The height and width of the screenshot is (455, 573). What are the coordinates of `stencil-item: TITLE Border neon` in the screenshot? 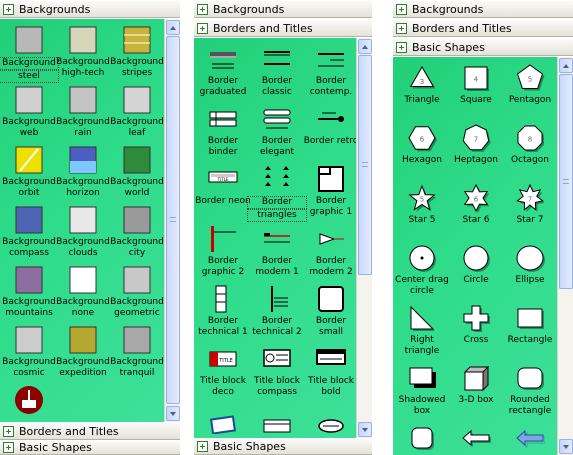 It's located at (223, 185).